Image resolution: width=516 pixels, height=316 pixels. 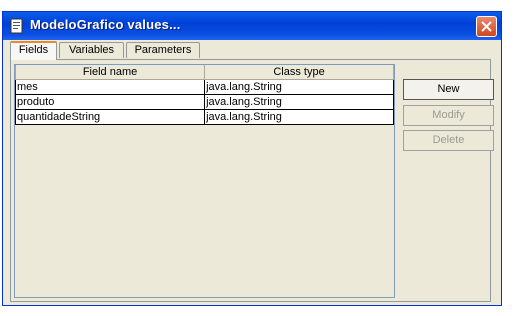 I want to click on column-header-class-type: Class type, so click(x=299, y=72).